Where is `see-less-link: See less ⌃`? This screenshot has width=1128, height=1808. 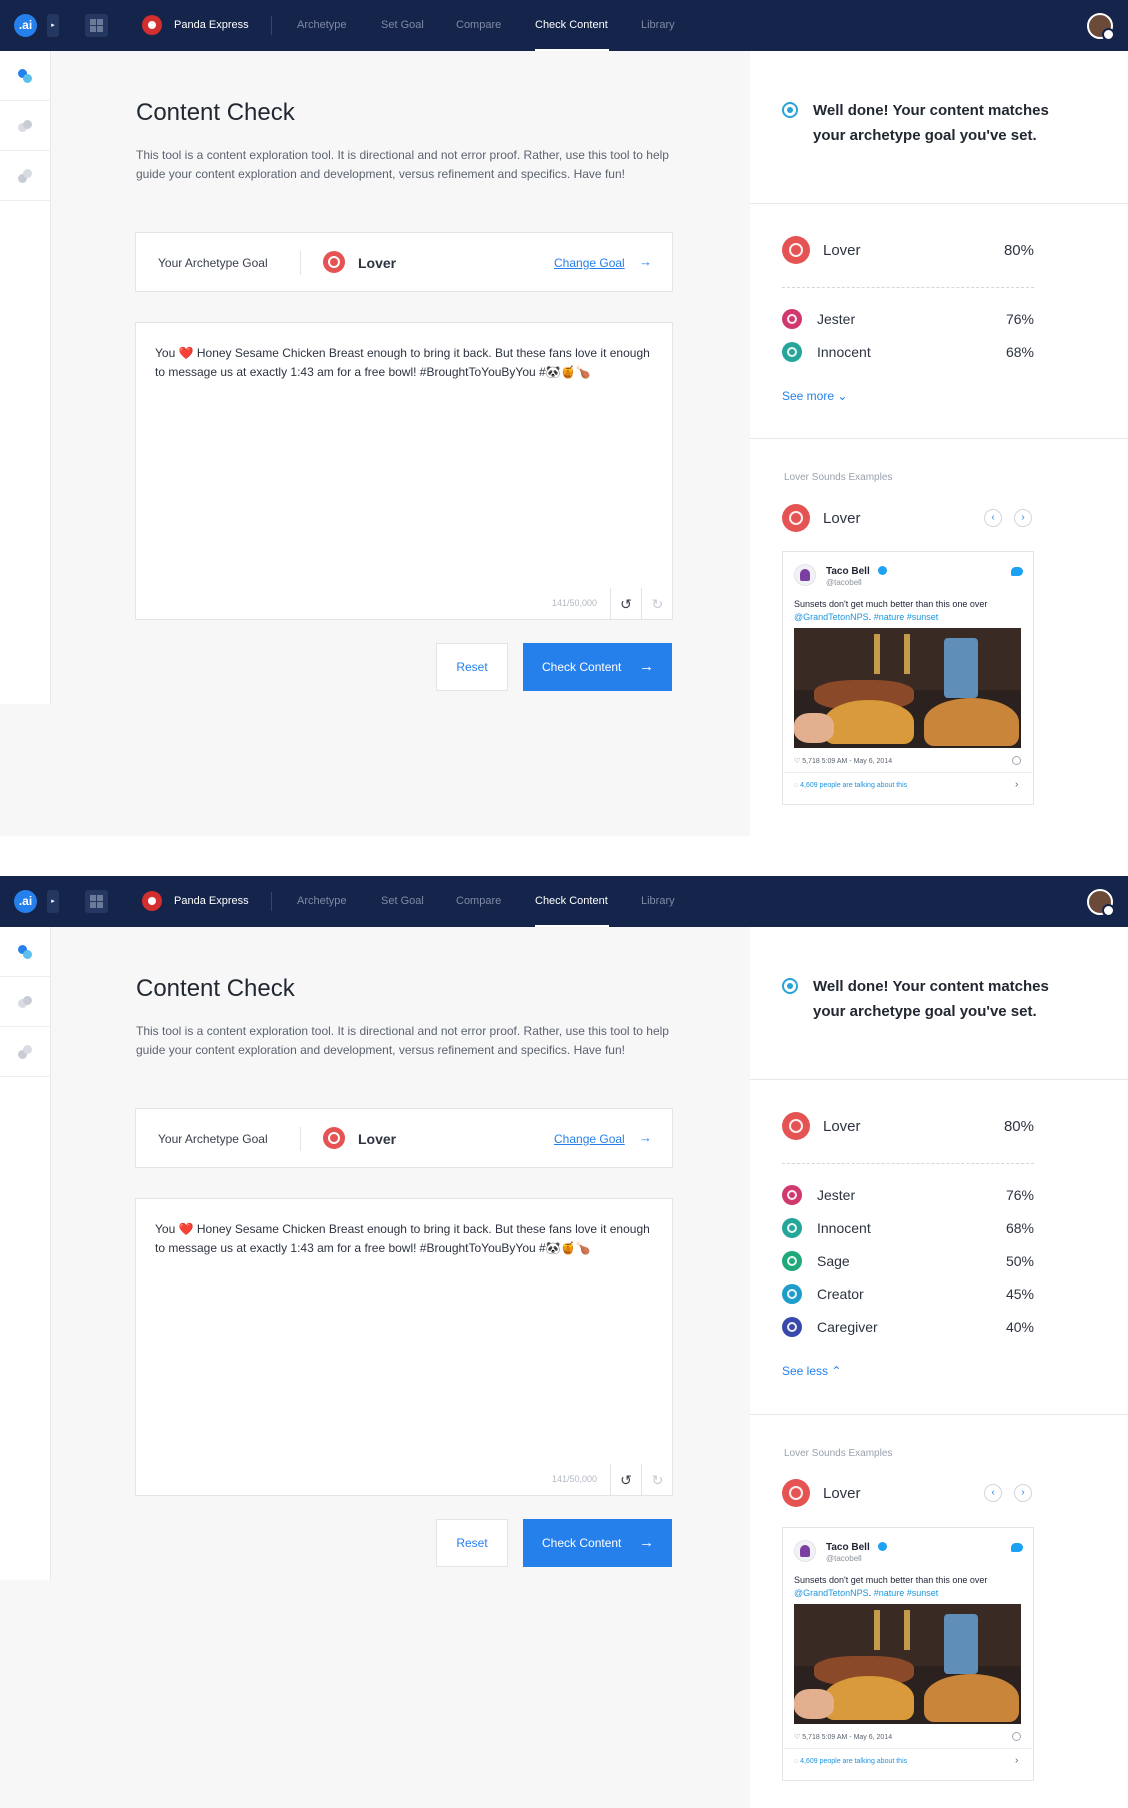
see-less-link: See less ⌃ is located at coordinates (811, 1371).